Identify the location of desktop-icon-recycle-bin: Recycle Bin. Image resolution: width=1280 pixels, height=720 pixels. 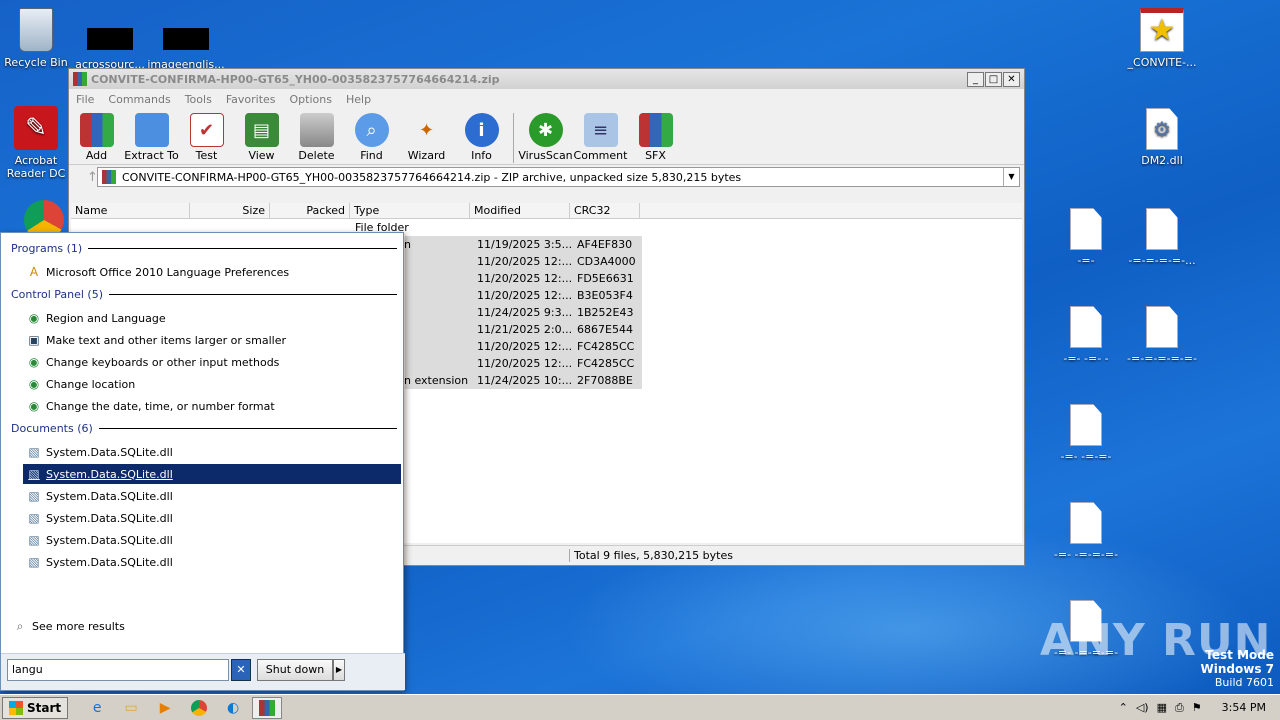
(38, 38).